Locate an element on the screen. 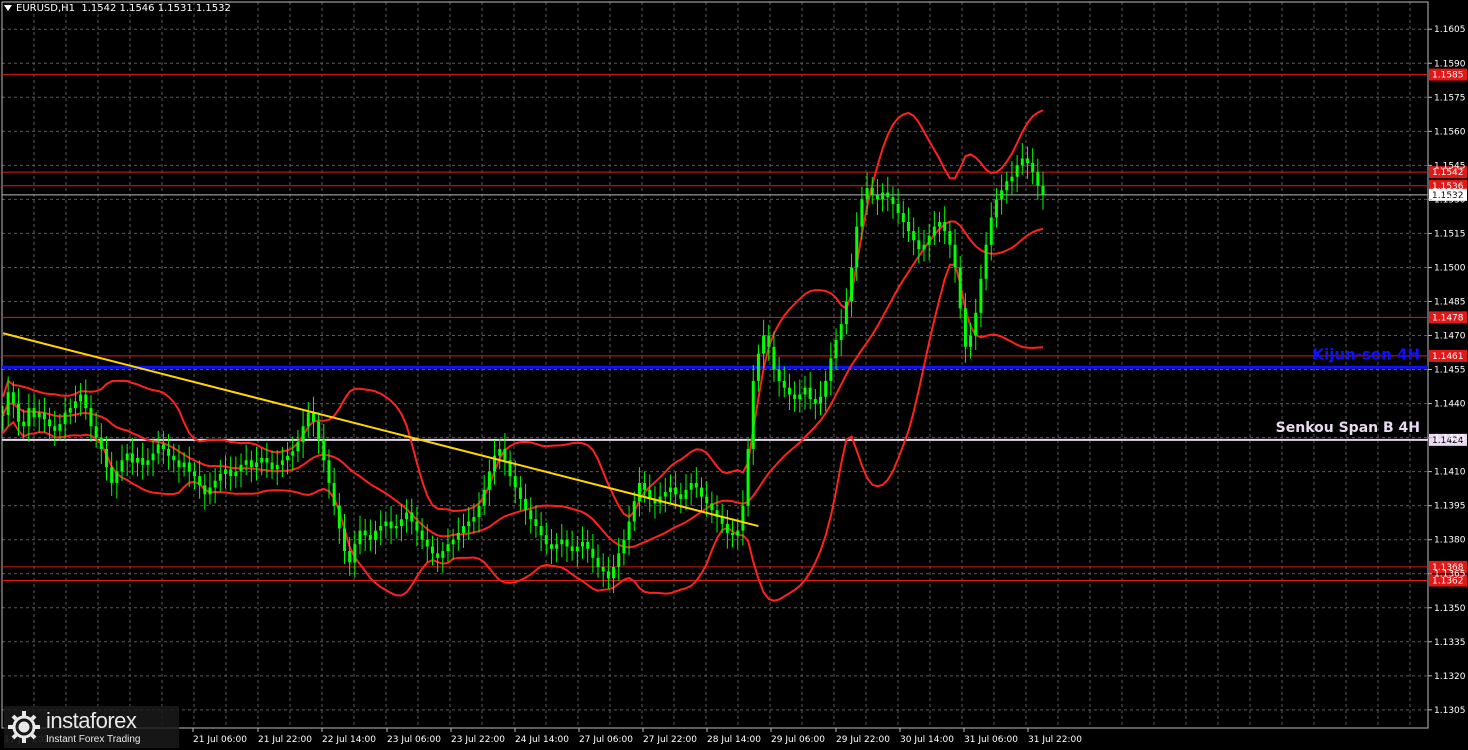 The image size is (1468, 750). y-tick-label: 1.1560 is located at coordinates (1450, 132).